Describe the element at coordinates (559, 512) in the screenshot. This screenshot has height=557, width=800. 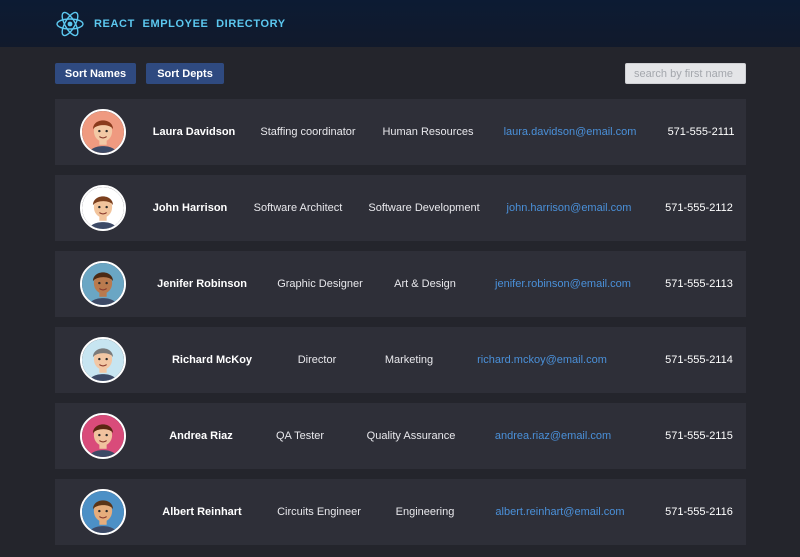
I see `employee-email: albert.reinhart@email.com` at that location.